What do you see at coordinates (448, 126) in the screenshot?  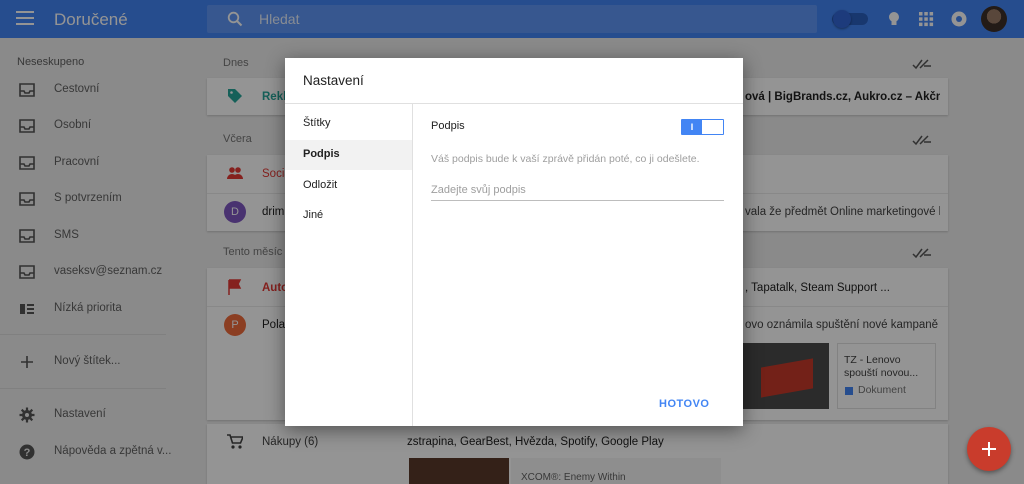 I see `signature-heading: Podpis` at bounding box center [448, 126].